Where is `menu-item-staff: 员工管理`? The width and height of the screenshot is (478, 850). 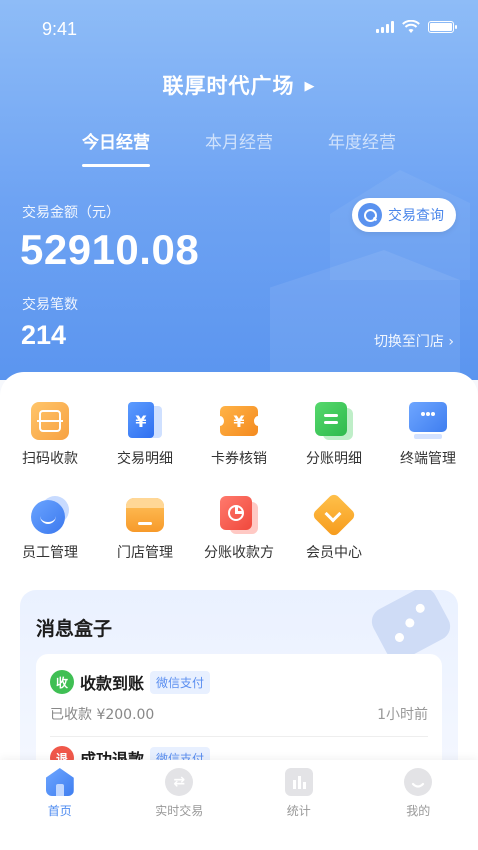
menu-item-staff: 员工管理 is located at coordinates (50, 529).